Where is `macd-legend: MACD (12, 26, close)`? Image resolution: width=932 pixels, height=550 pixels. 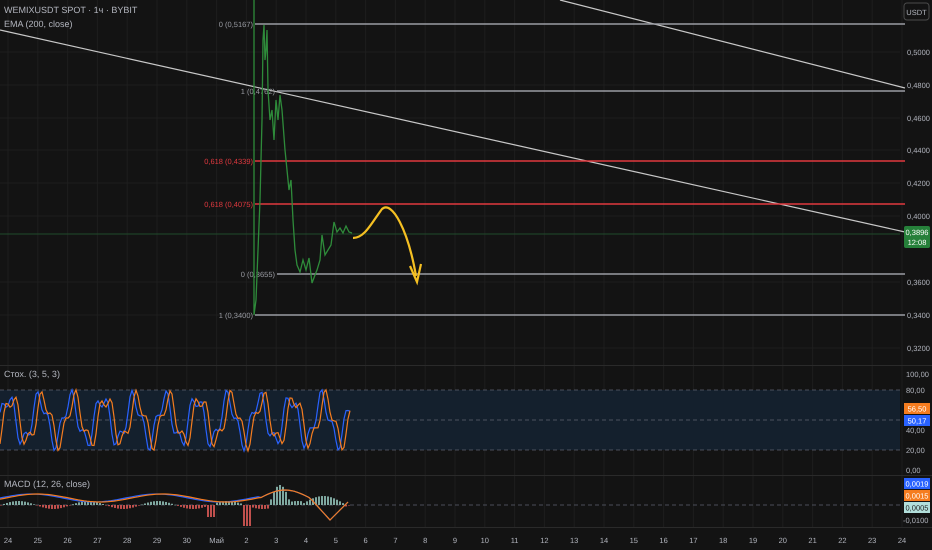
macd-legend: MACD (12, 26, close) is located at coordinates (47, 484).